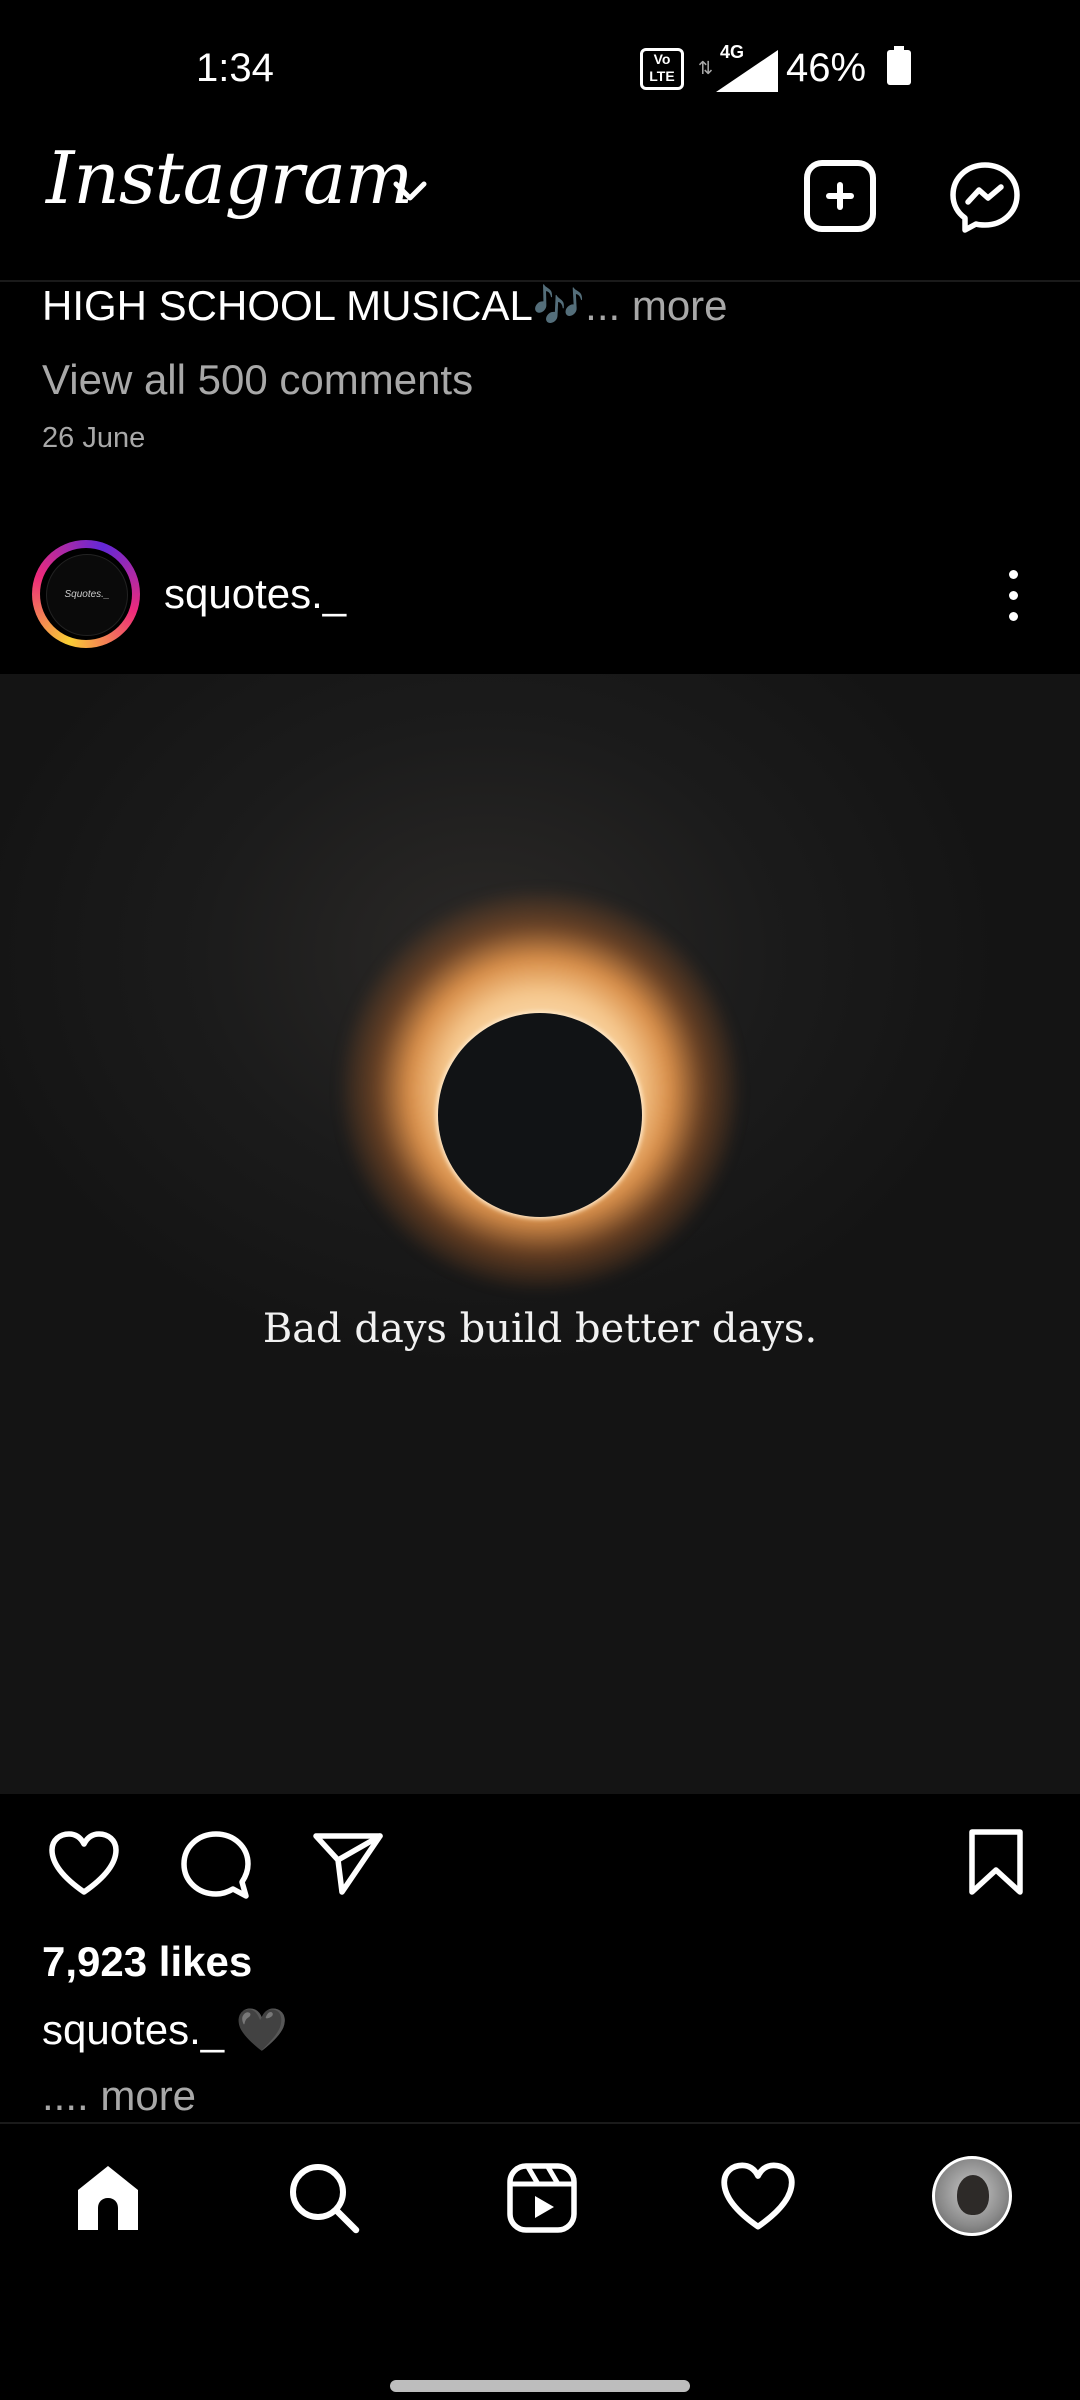 This screenshot has width=1080, height=2400. What do you see at coordinates (314, 305) in the screenshot?
I see `previous-caption-text: HIGH SCHOOL MUSICAL🎶` at bounding box center [314, 305].